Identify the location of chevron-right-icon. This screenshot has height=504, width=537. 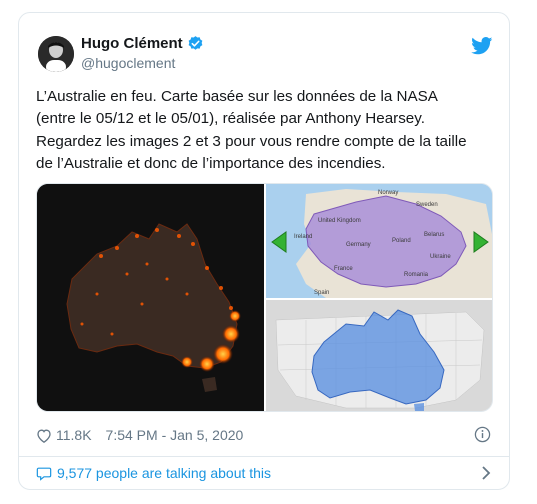
(486, 473).